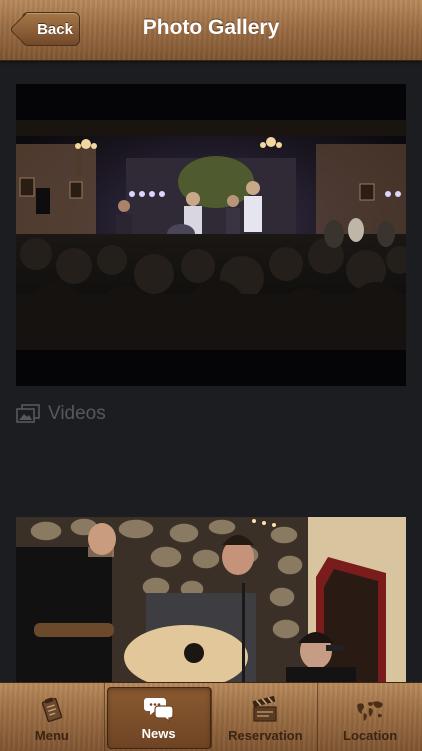  I want to click on speech-bubbles-icon, so click(158, 708).